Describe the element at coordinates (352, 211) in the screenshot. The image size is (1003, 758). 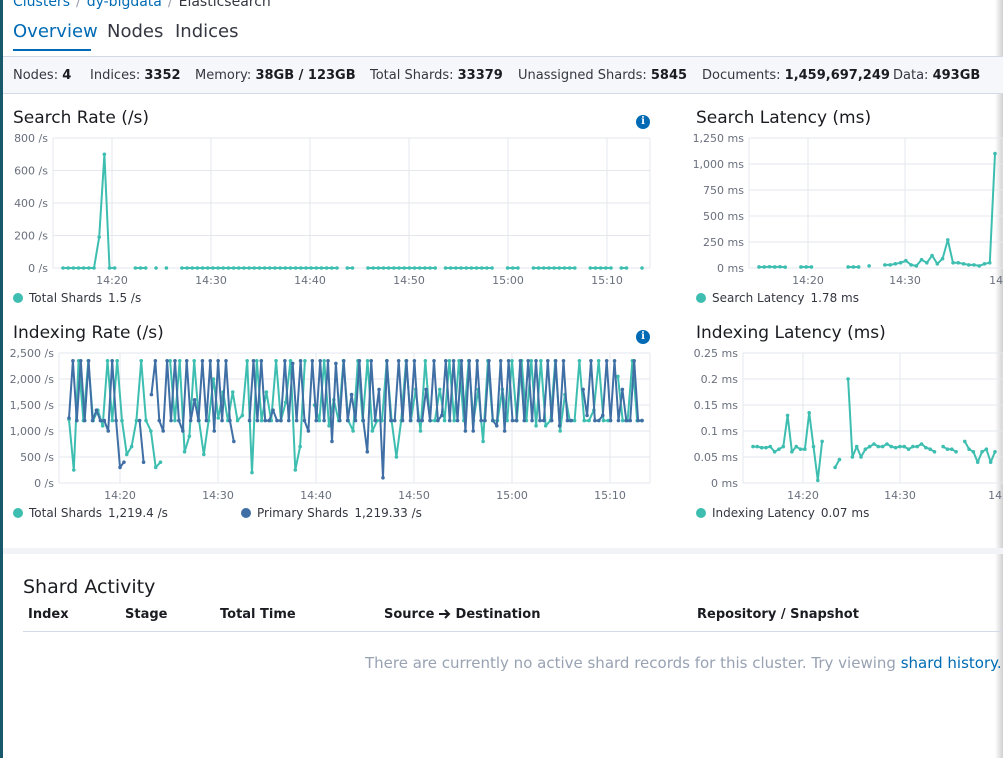
I see `series-line` at that location.